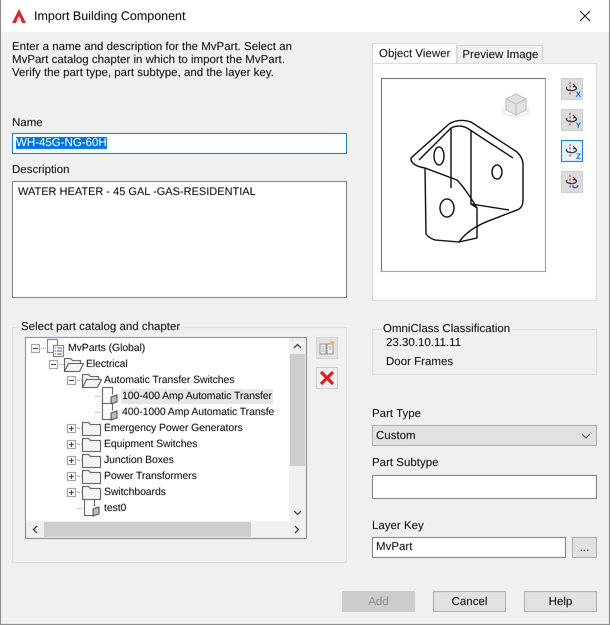 The width and height of the screenshot is (610, 625). What do you see at coordinates (169, 380) in the screenshot?
I see `tree-item: Automatic Transfer Switches` at bounding box center [169, 380].